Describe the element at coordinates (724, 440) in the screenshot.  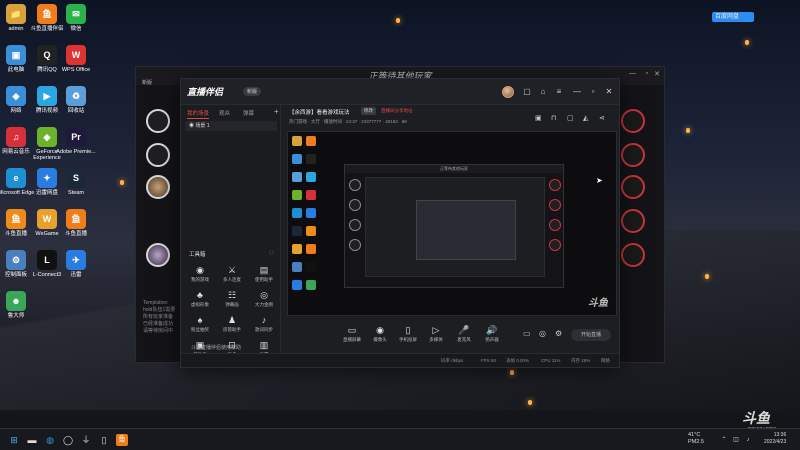
I see `tray-chevron-icon: ⌃` at that location.